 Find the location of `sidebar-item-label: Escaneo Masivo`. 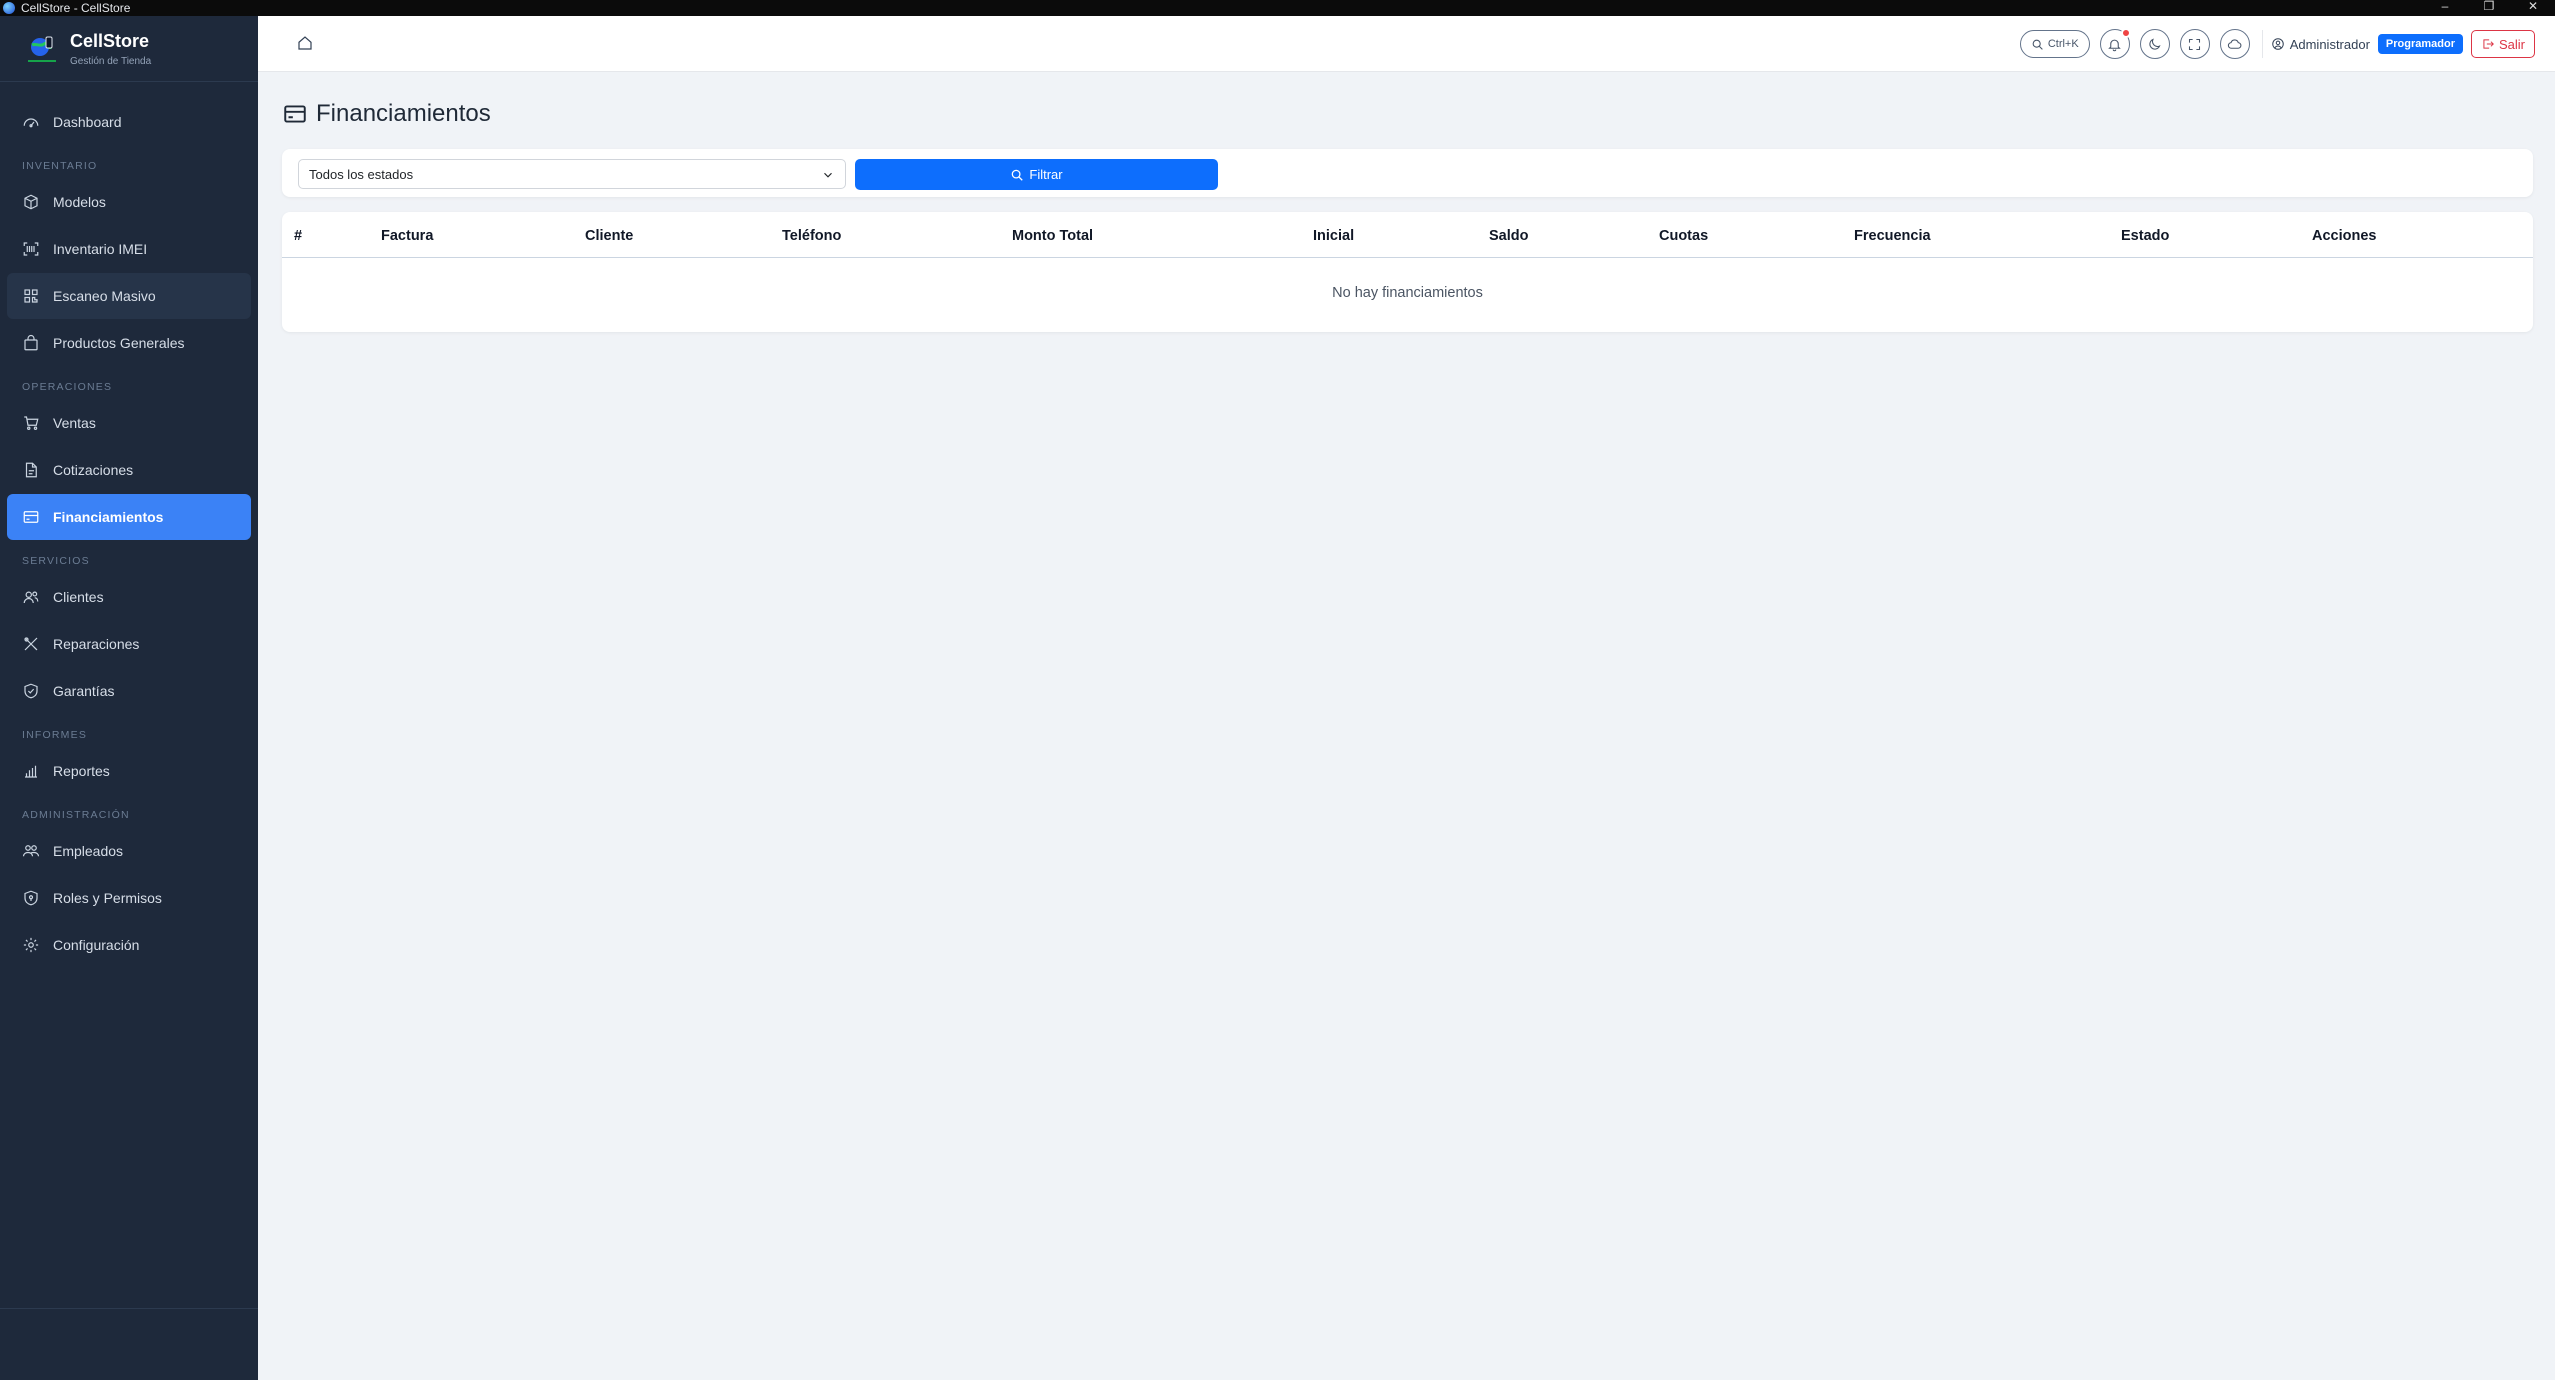

sidebar-item-label: Escaneo Masivo is located at coordinates (104, 296).